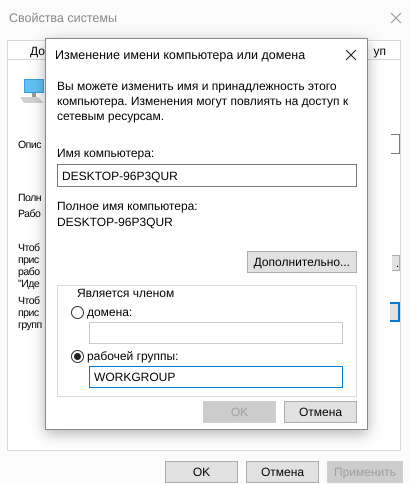 This screenshot has height=484, width=410. What do you see at coordinates (29, 145) in the screenshot?
I see `description-label: Опис` at bounding box center [29, 145].